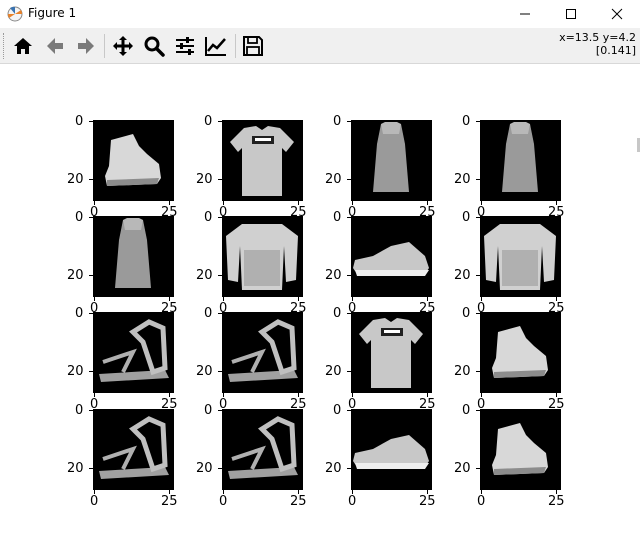 The width and height of the screenshot is (640, 541). What do you see at coordinates (15, 14) in the screenshot?
I see `matplotlib-app-icon` at bounding box center [15, 14].